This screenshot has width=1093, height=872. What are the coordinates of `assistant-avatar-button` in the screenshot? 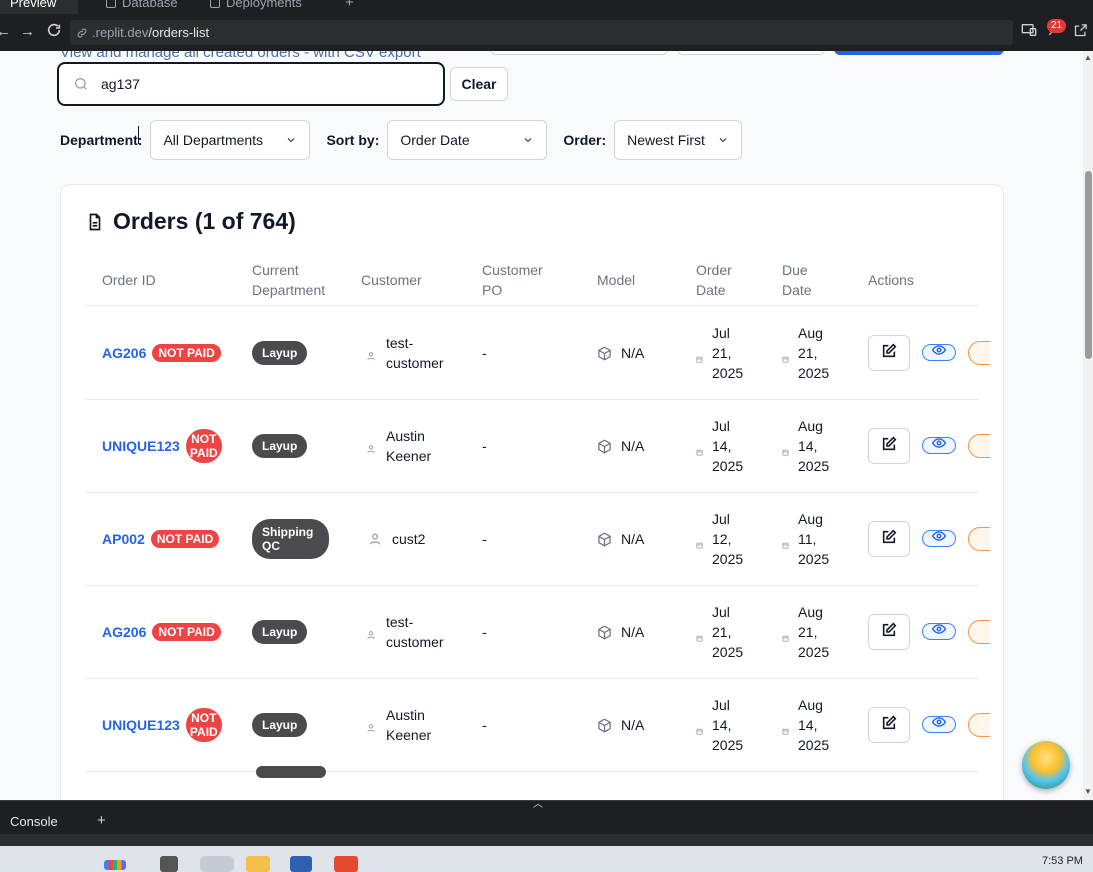 It's located at (1046, 765).